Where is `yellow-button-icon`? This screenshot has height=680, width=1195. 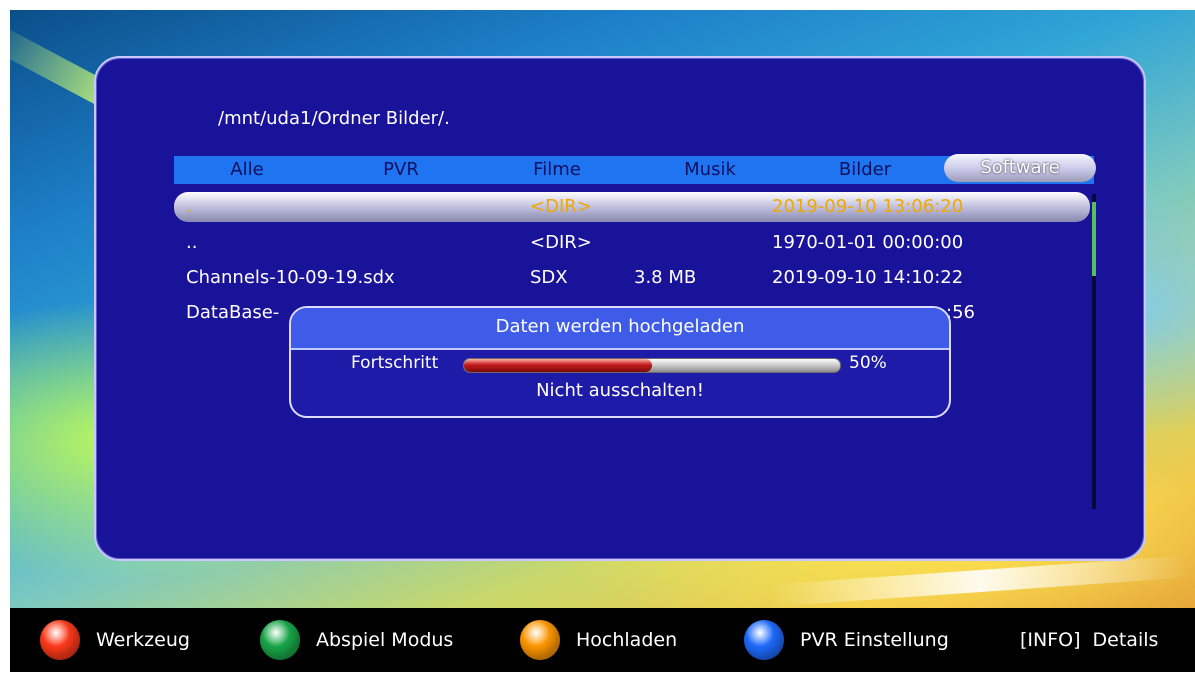 yellow-button-icon is located at coordinates (540, 640).